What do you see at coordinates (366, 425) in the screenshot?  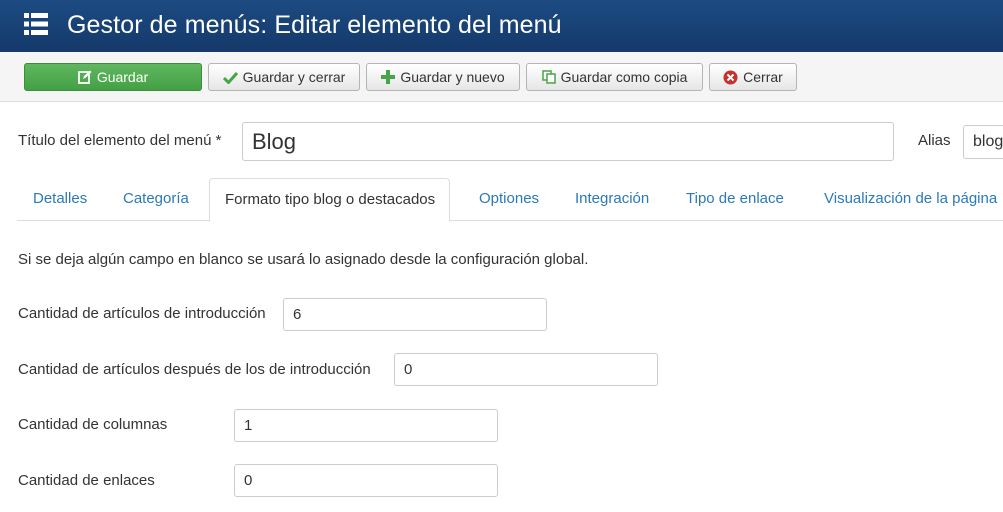 I see `columns-input` at bounding box center [366, 425].